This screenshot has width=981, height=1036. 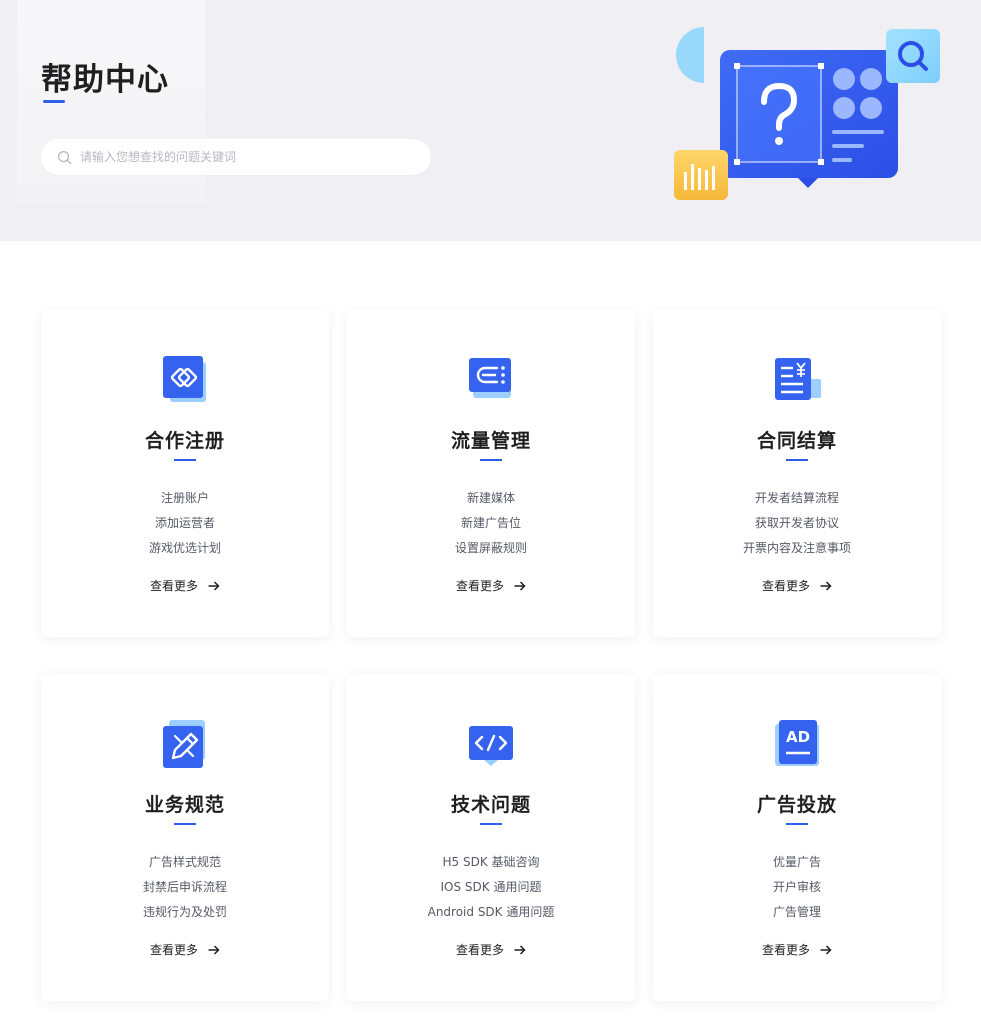 I want to click on category-card-settlement: 合同结算 开发者结算流程 获取开发者协议 开票内容及注意事项 查看更多, so click(x=797, y=473).